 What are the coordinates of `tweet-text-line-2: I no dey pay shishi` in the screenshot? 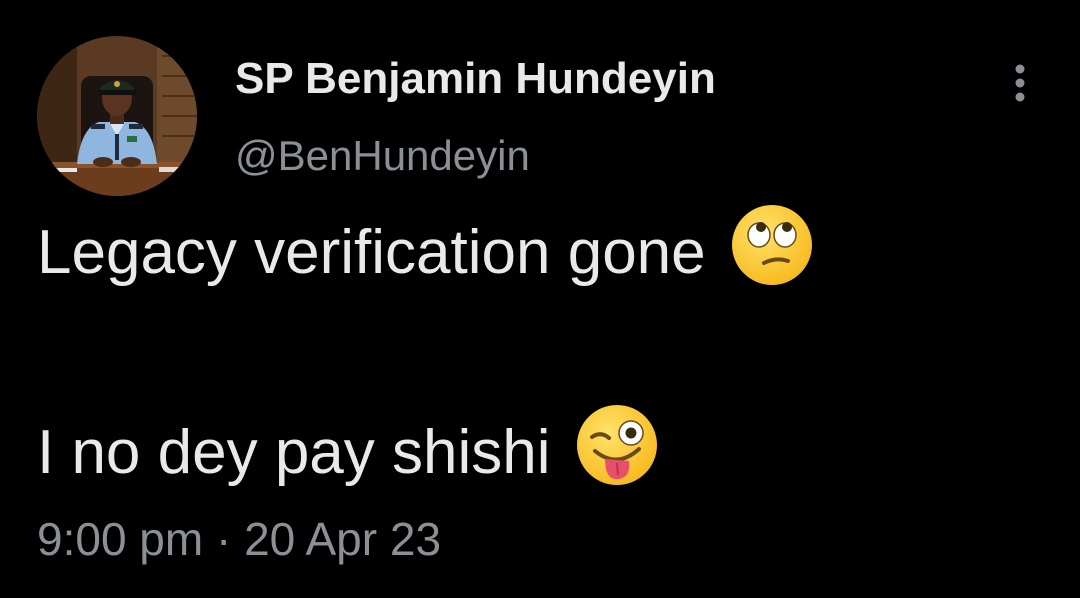 It's located at (348, 448).